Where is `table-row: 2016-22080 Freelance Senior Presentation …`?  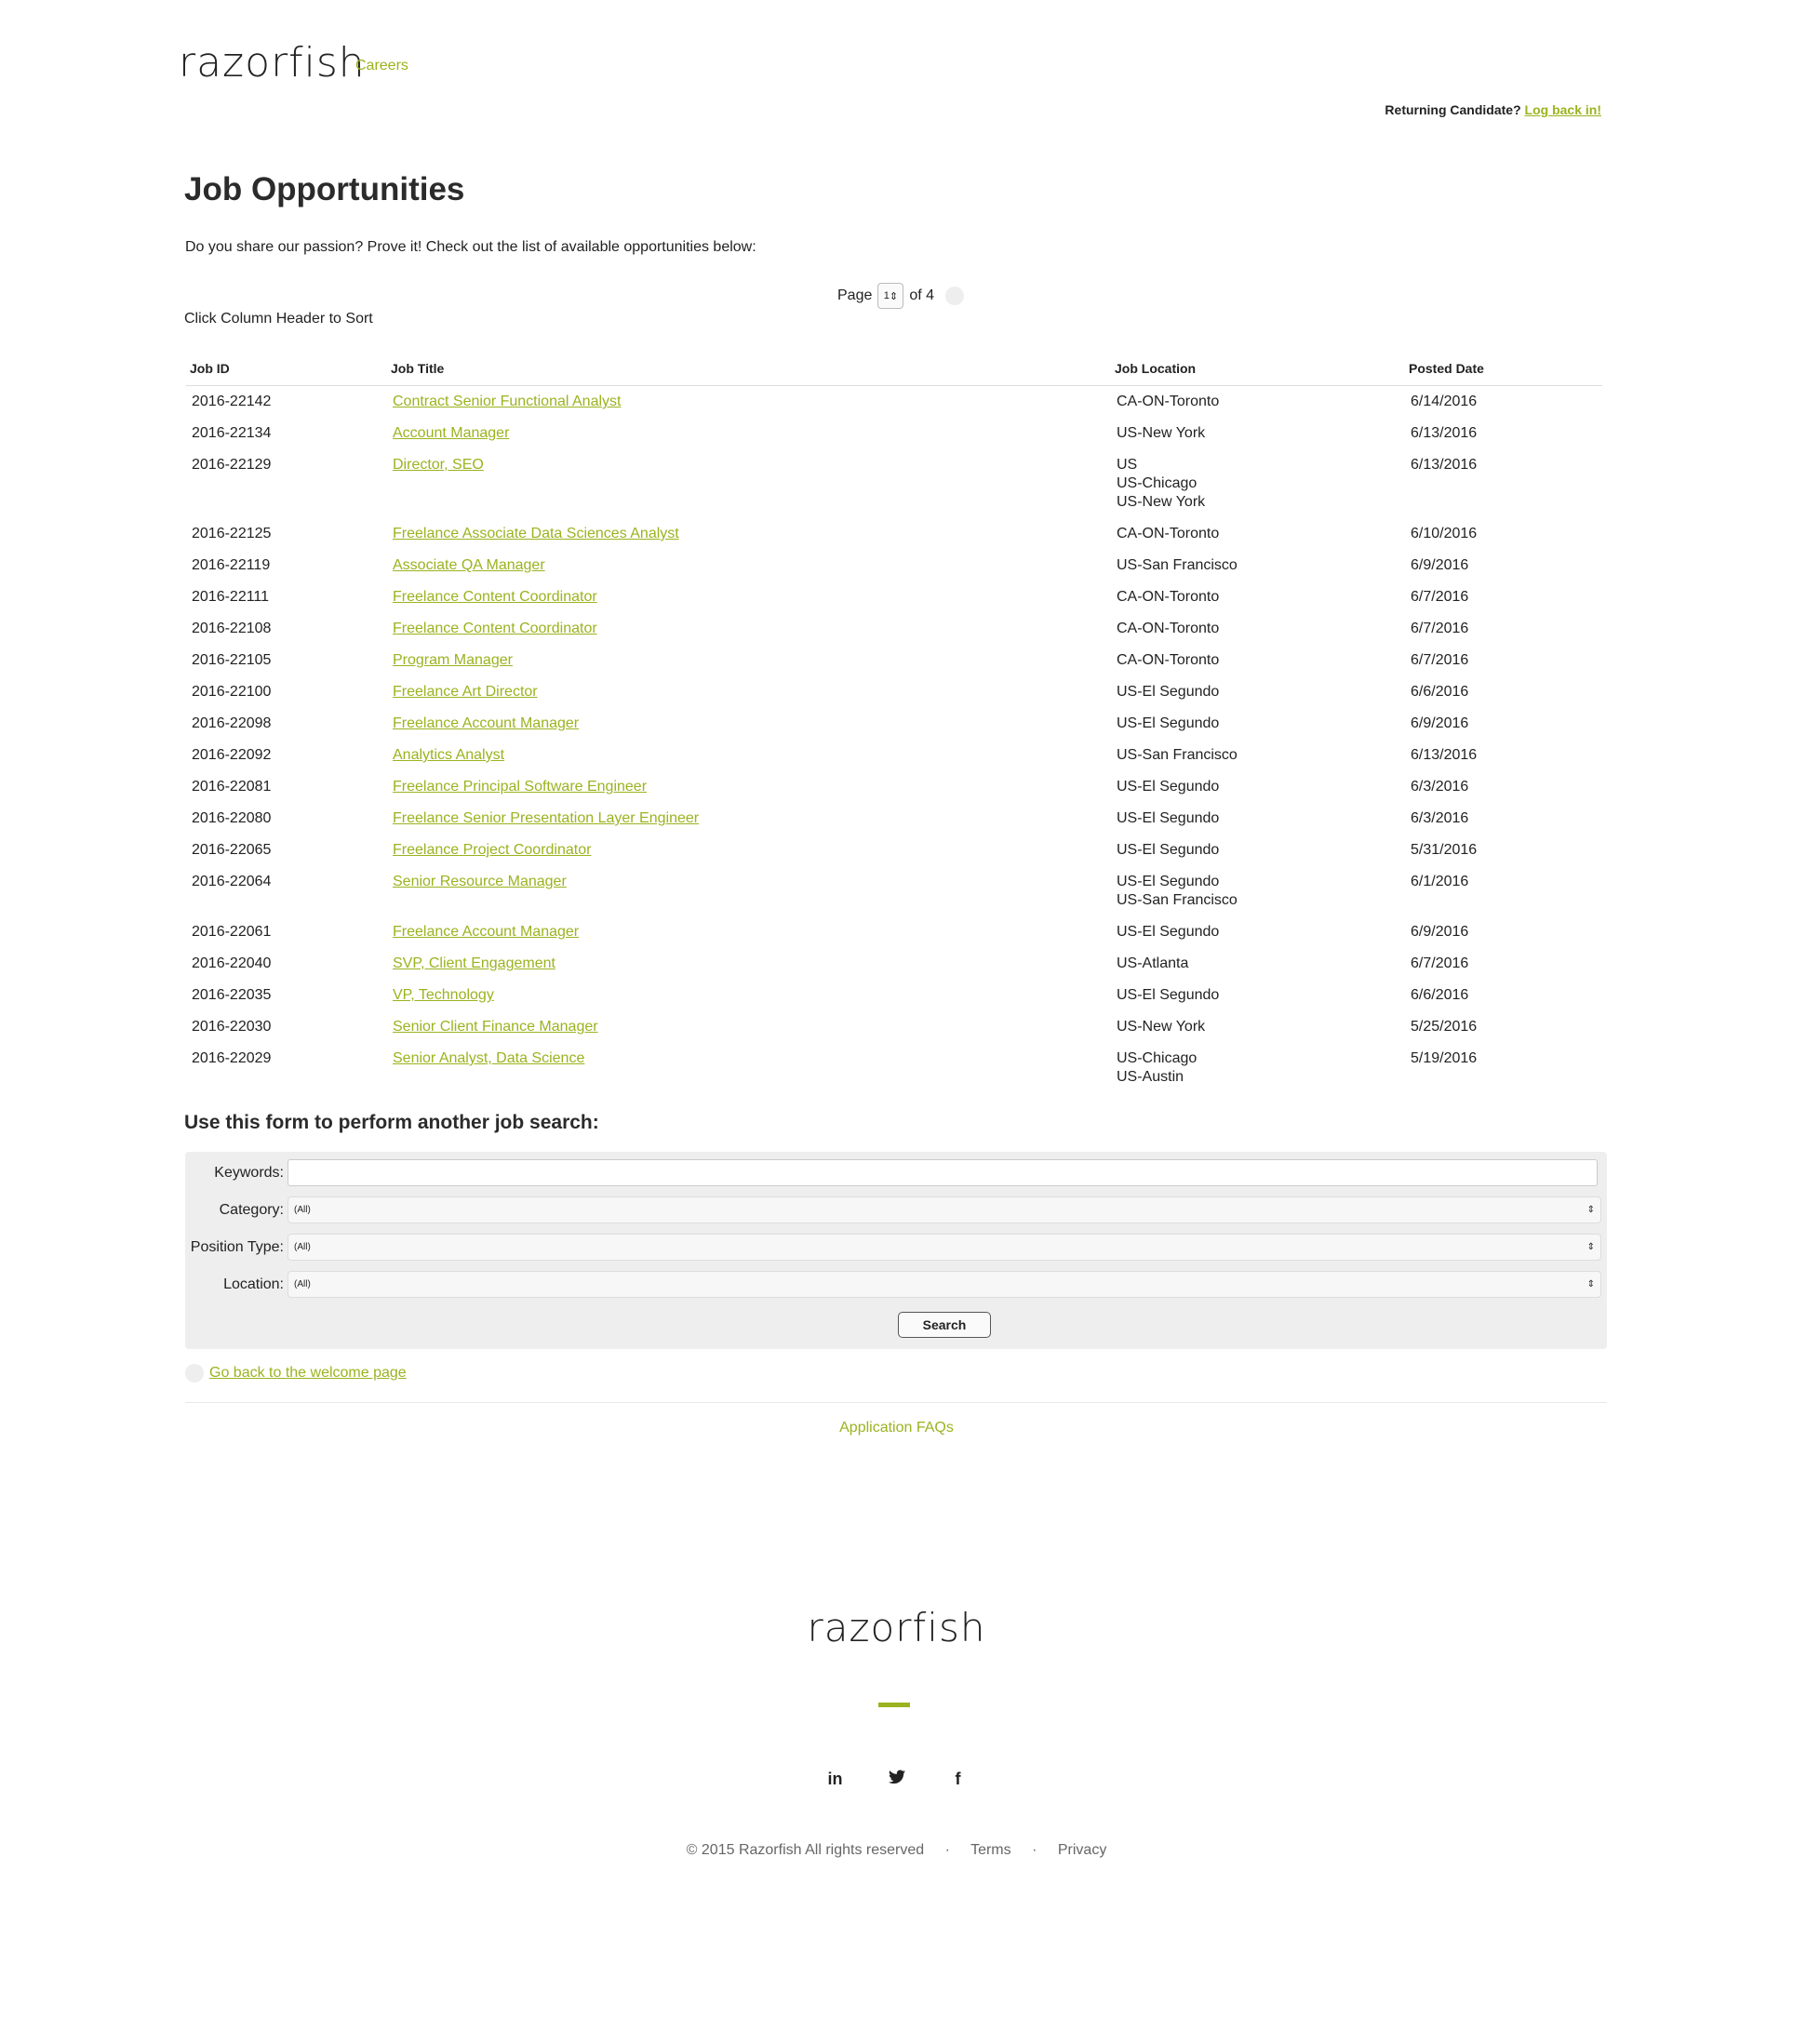
table-row: 2016-22080 Freelance Senior Presentation … is located at coordinates (894, 819).